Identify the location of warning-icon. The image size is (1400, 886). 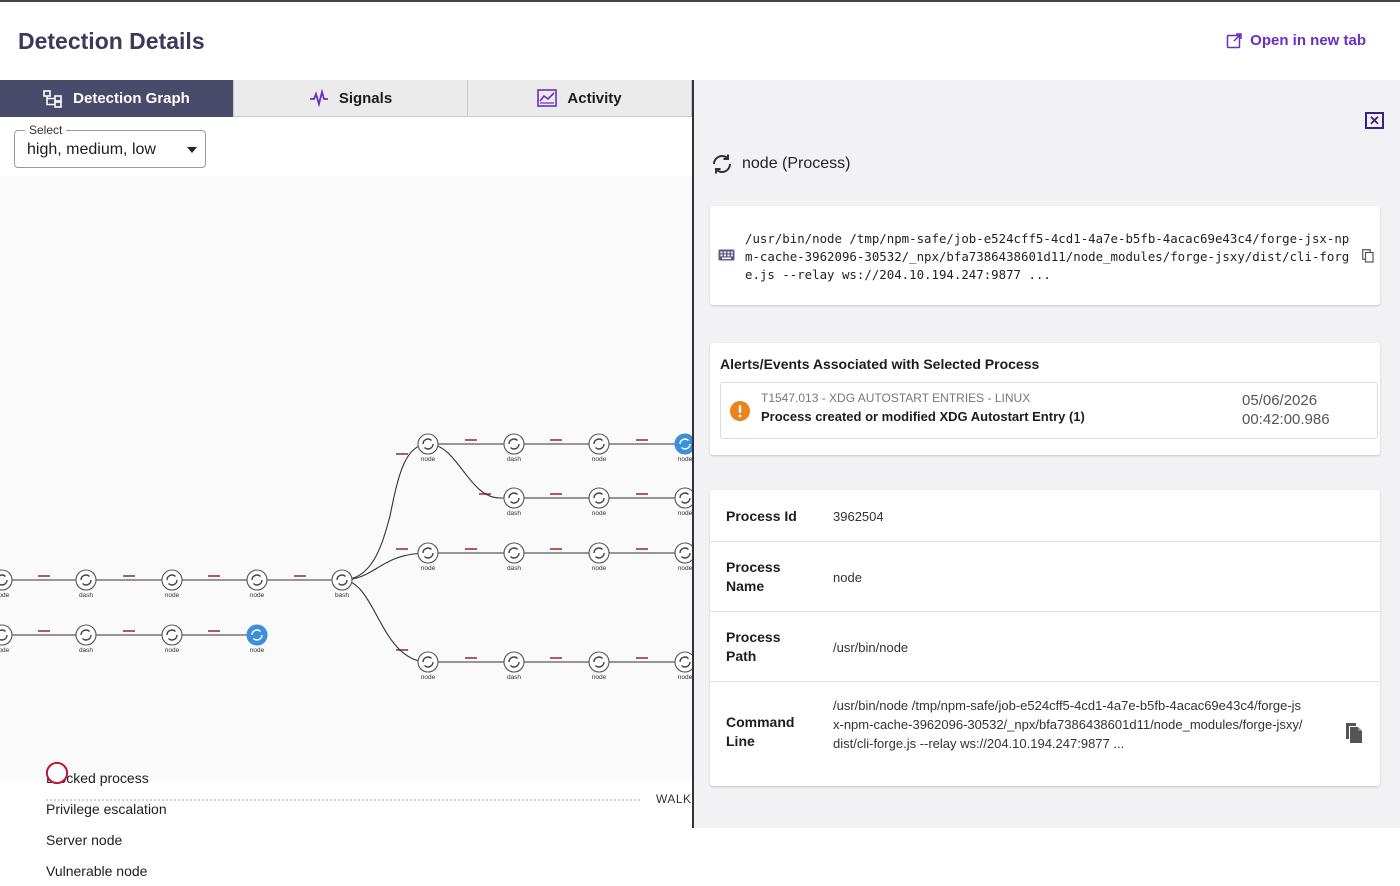
(740, 411).